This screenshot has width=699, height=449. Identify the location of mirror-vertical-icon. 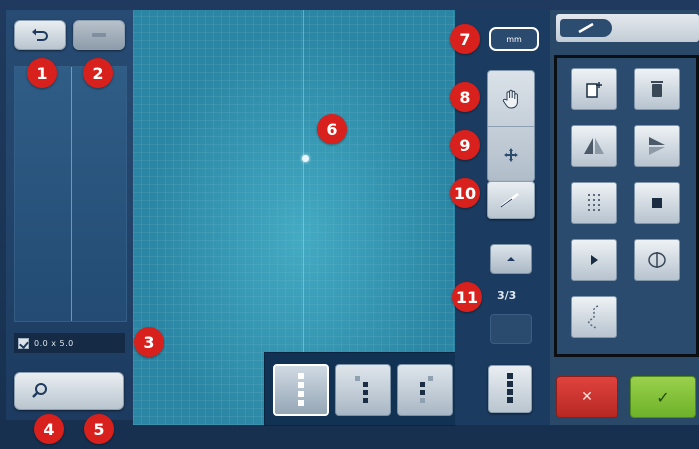
(657, 146).